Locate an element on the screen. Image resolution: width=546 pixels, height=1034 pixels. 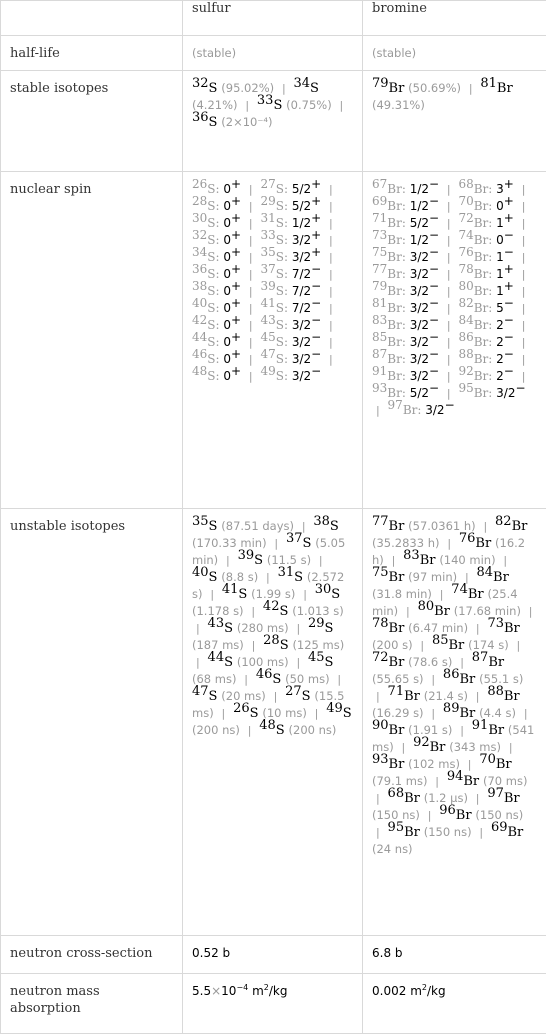
isotope-entry: 48S (200 ns) is located at coordinates (297, 730).